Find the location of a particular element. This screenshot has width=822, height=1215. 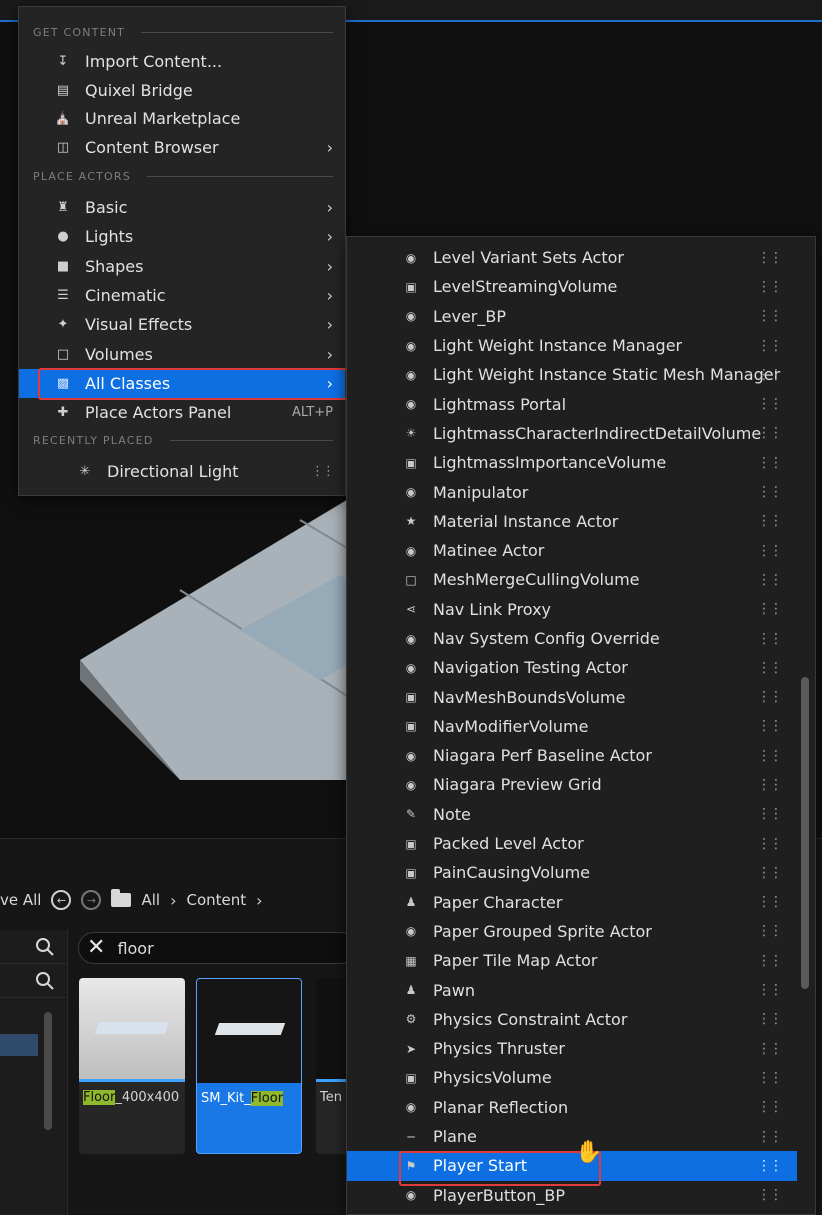

folder-icon is located at coordinates (121, 898).